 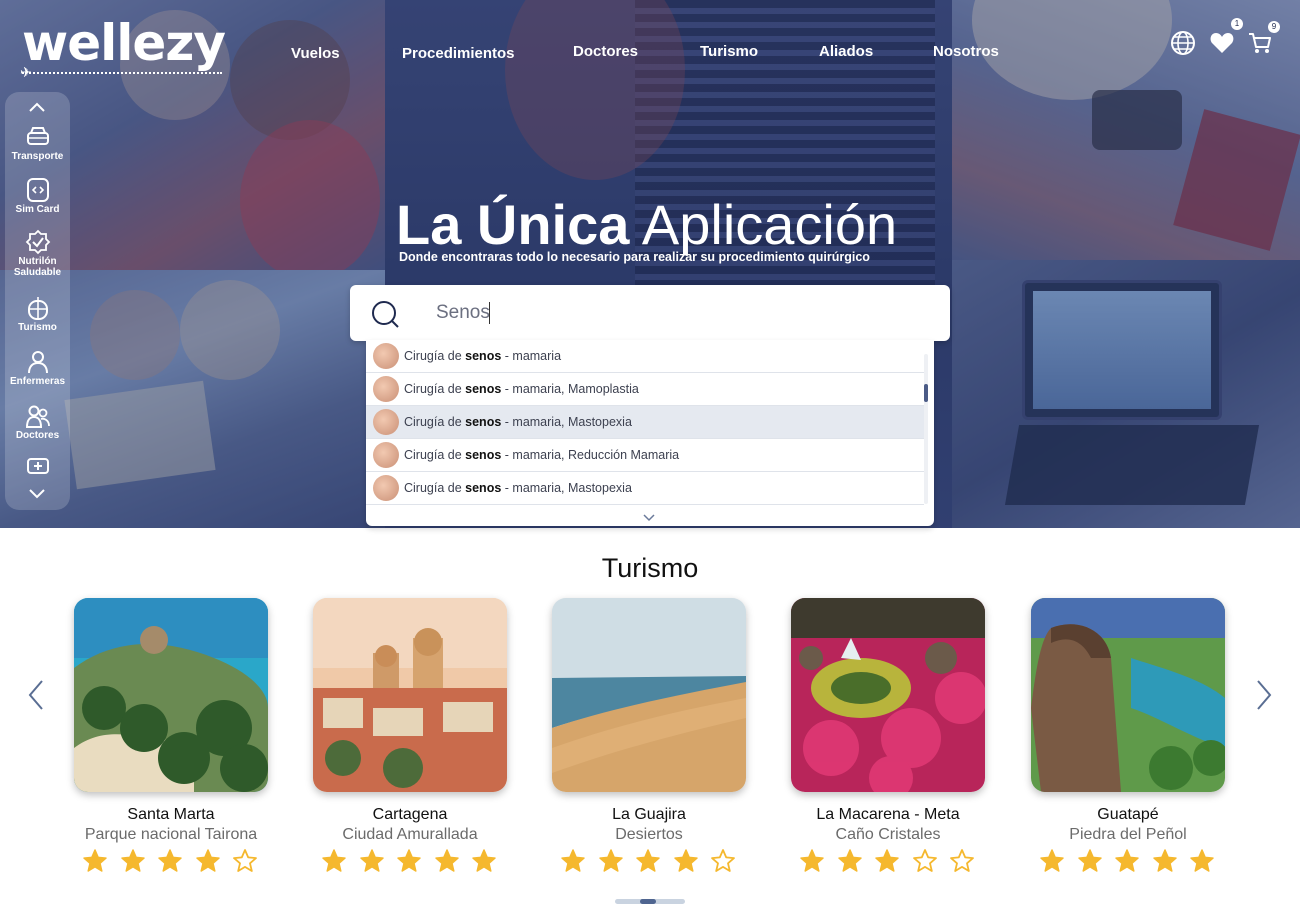 What do you see at coordinates (1264, 695) in the screenshot?
I see `carousel-next-icon` at bounding box center [1264, 695].